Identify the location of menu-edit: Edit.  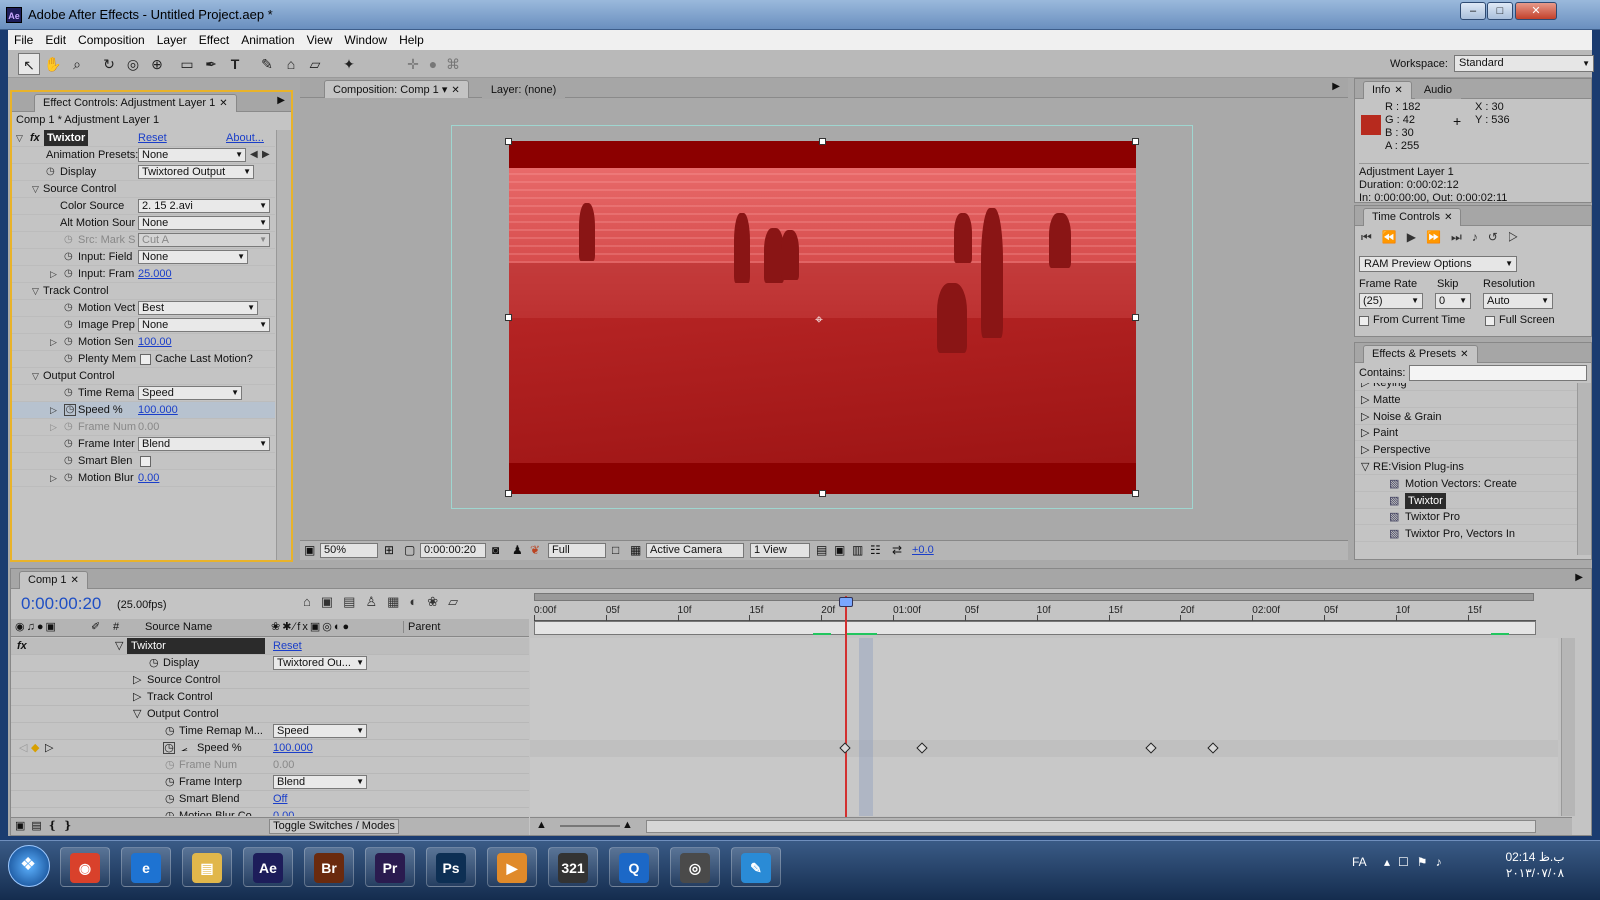
(55, 38).